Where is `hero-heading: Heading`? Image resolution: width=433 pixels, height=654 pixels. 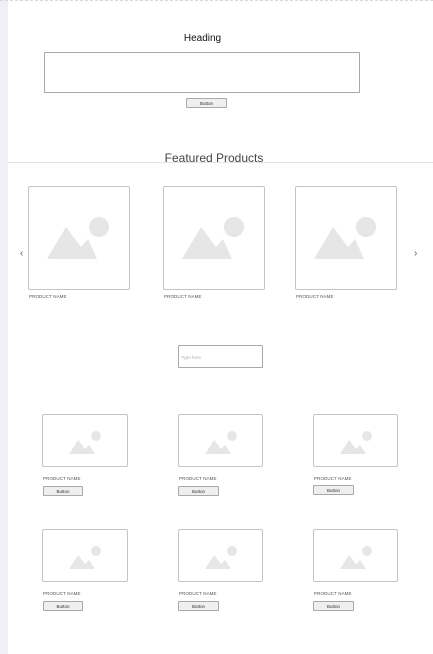 hero-heading: Heading is located at coordinates (202, 38).